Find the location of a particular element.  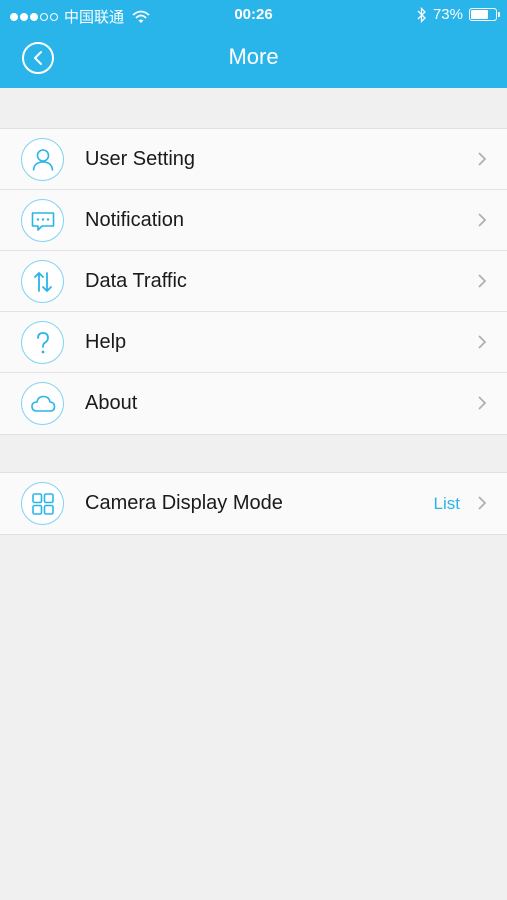

user-icon is located at coordinates (42, 159).